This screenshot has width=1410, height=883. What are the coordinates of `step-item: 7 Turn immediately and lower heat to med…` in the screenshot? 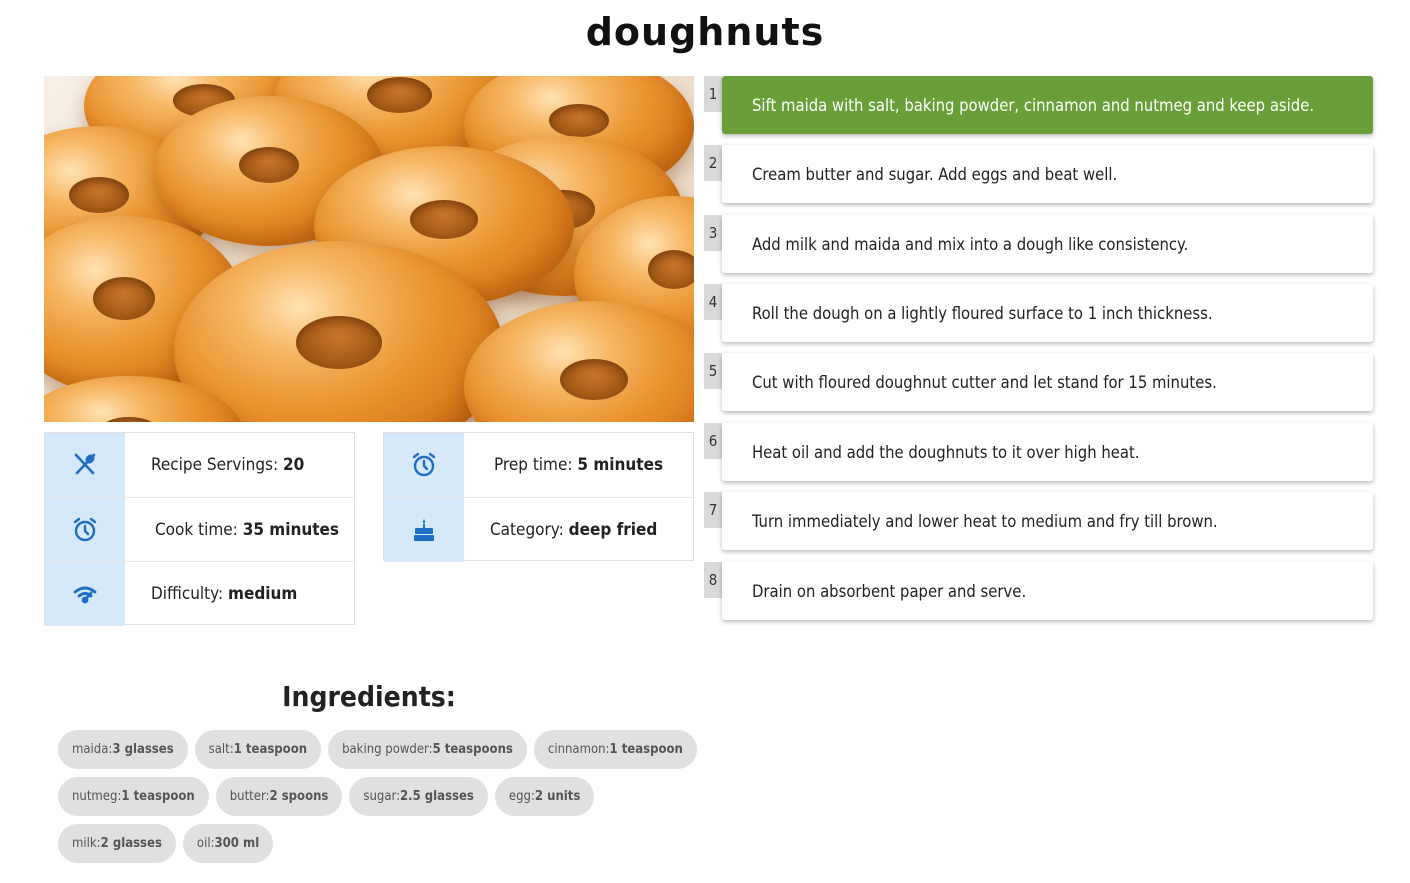 It's located at (1039, 521).